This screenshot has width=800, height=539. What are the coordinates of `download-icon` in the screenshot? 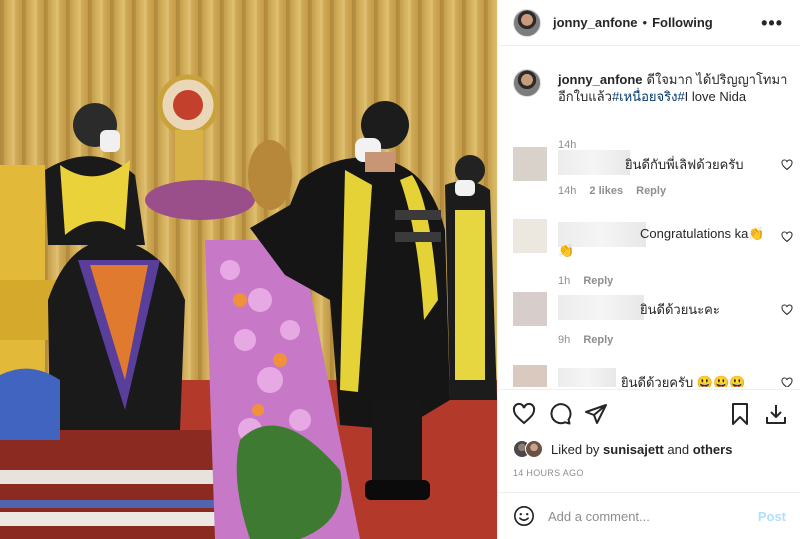 It's located at (776, 414).